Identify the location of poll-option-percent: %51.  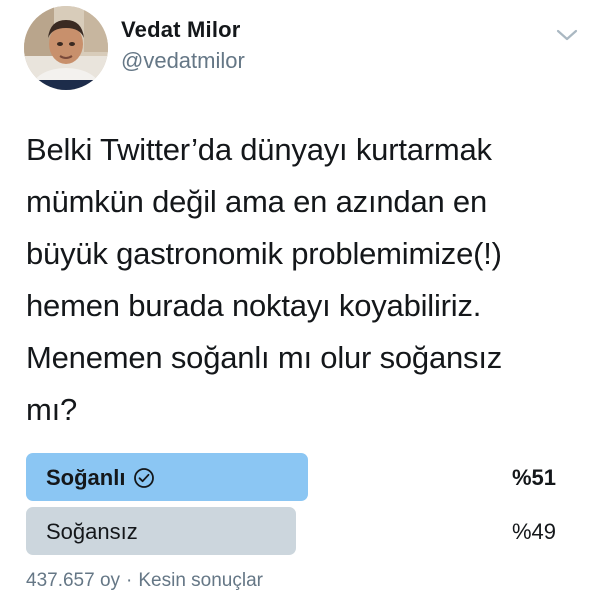
(533, 477).